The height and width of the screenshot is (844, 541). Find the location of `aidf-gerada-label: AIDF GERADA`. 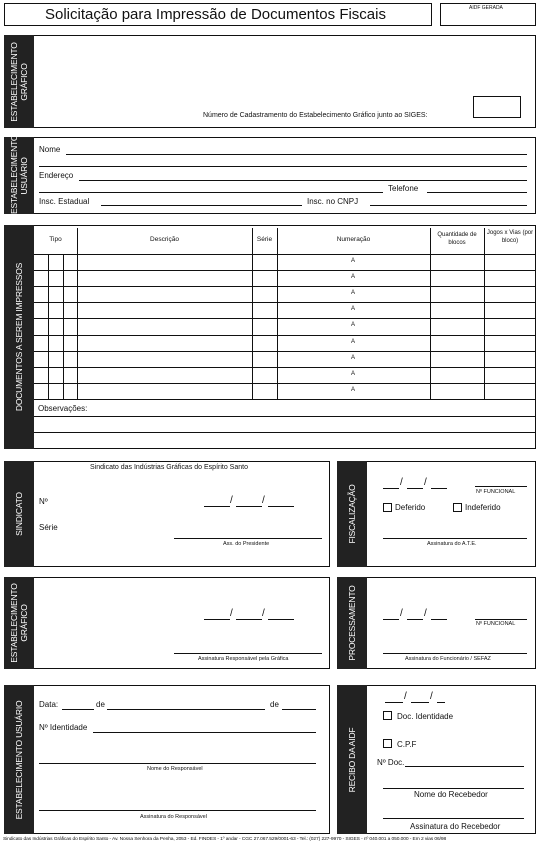

aidf-gerada-label: AIDF GERADA is located at coordinates (486, 8).